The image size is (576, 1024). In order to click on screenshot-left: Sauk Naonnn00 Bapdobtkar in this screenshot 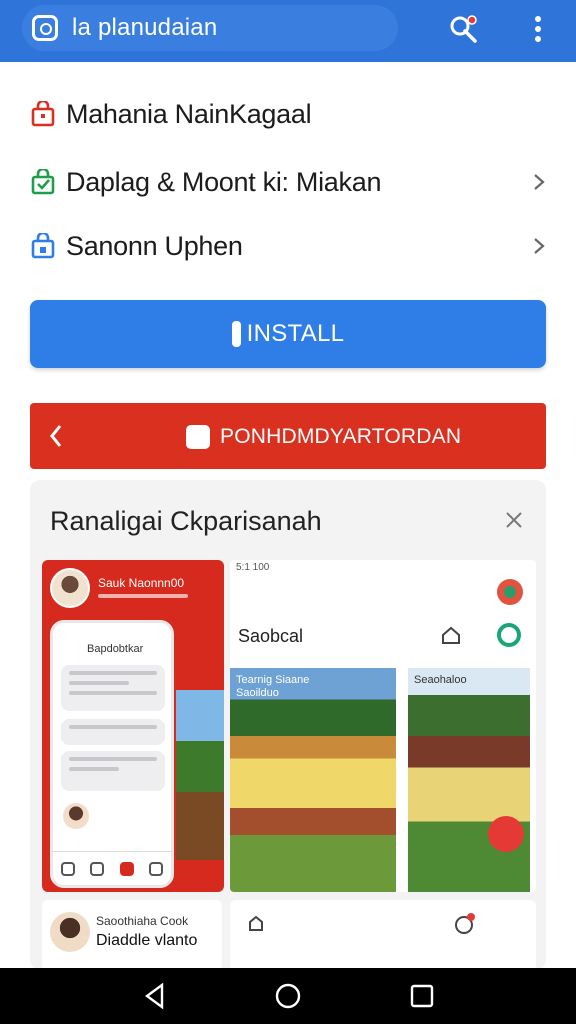, I will do `click(133, 726)`.